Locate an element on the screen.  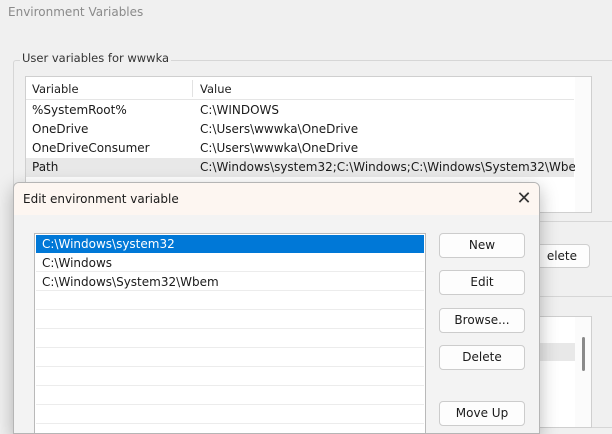
edit-button: Edit is located at coordinates (482, 282).